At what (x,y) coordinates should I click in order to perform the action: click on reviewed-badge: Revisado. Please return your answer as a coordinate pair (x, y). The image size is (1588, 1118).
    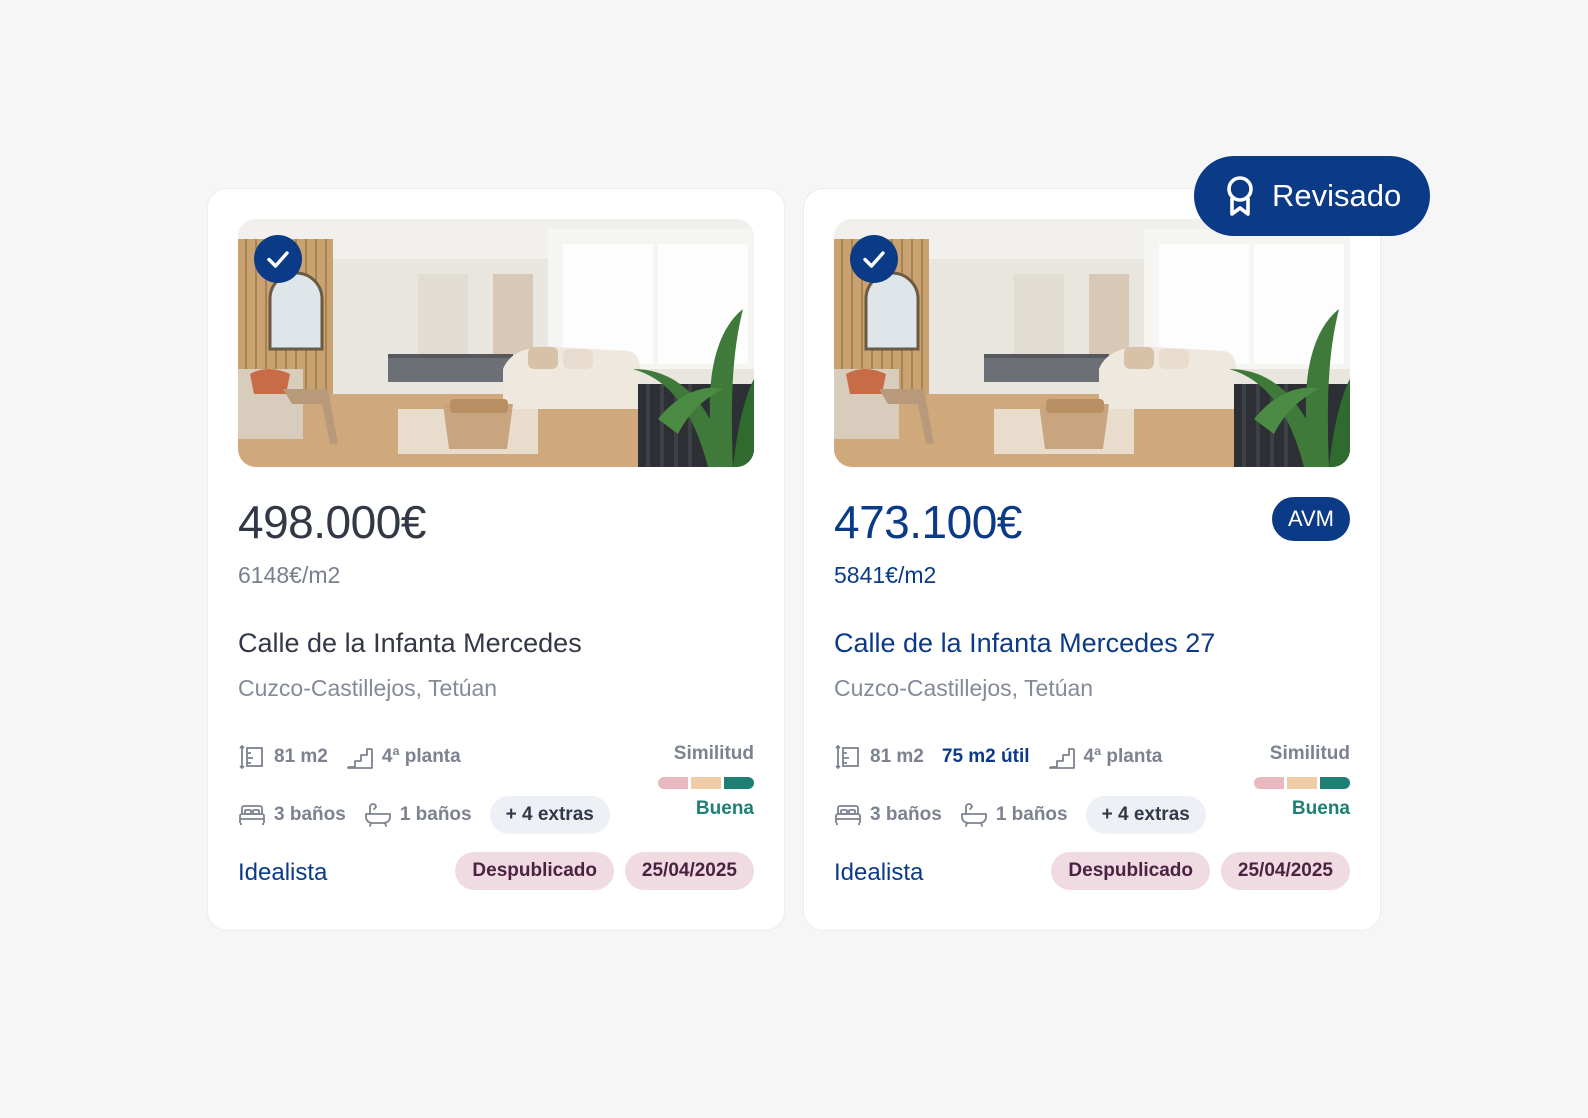
    Looking at the image, I should click on (1312, 196).